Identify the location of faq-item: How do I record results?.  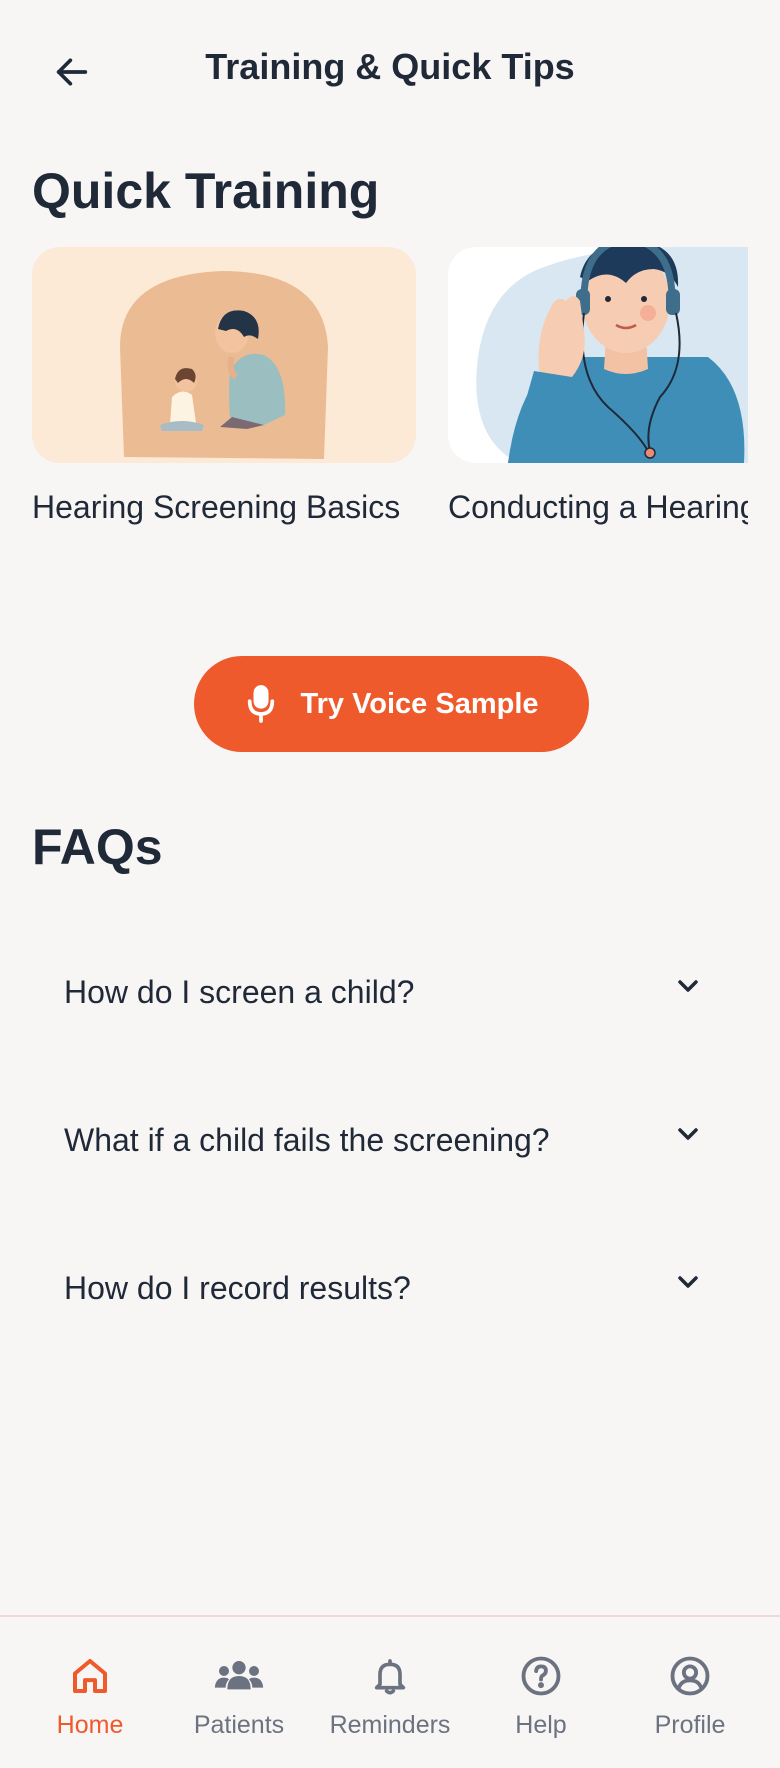
(390, 1290).